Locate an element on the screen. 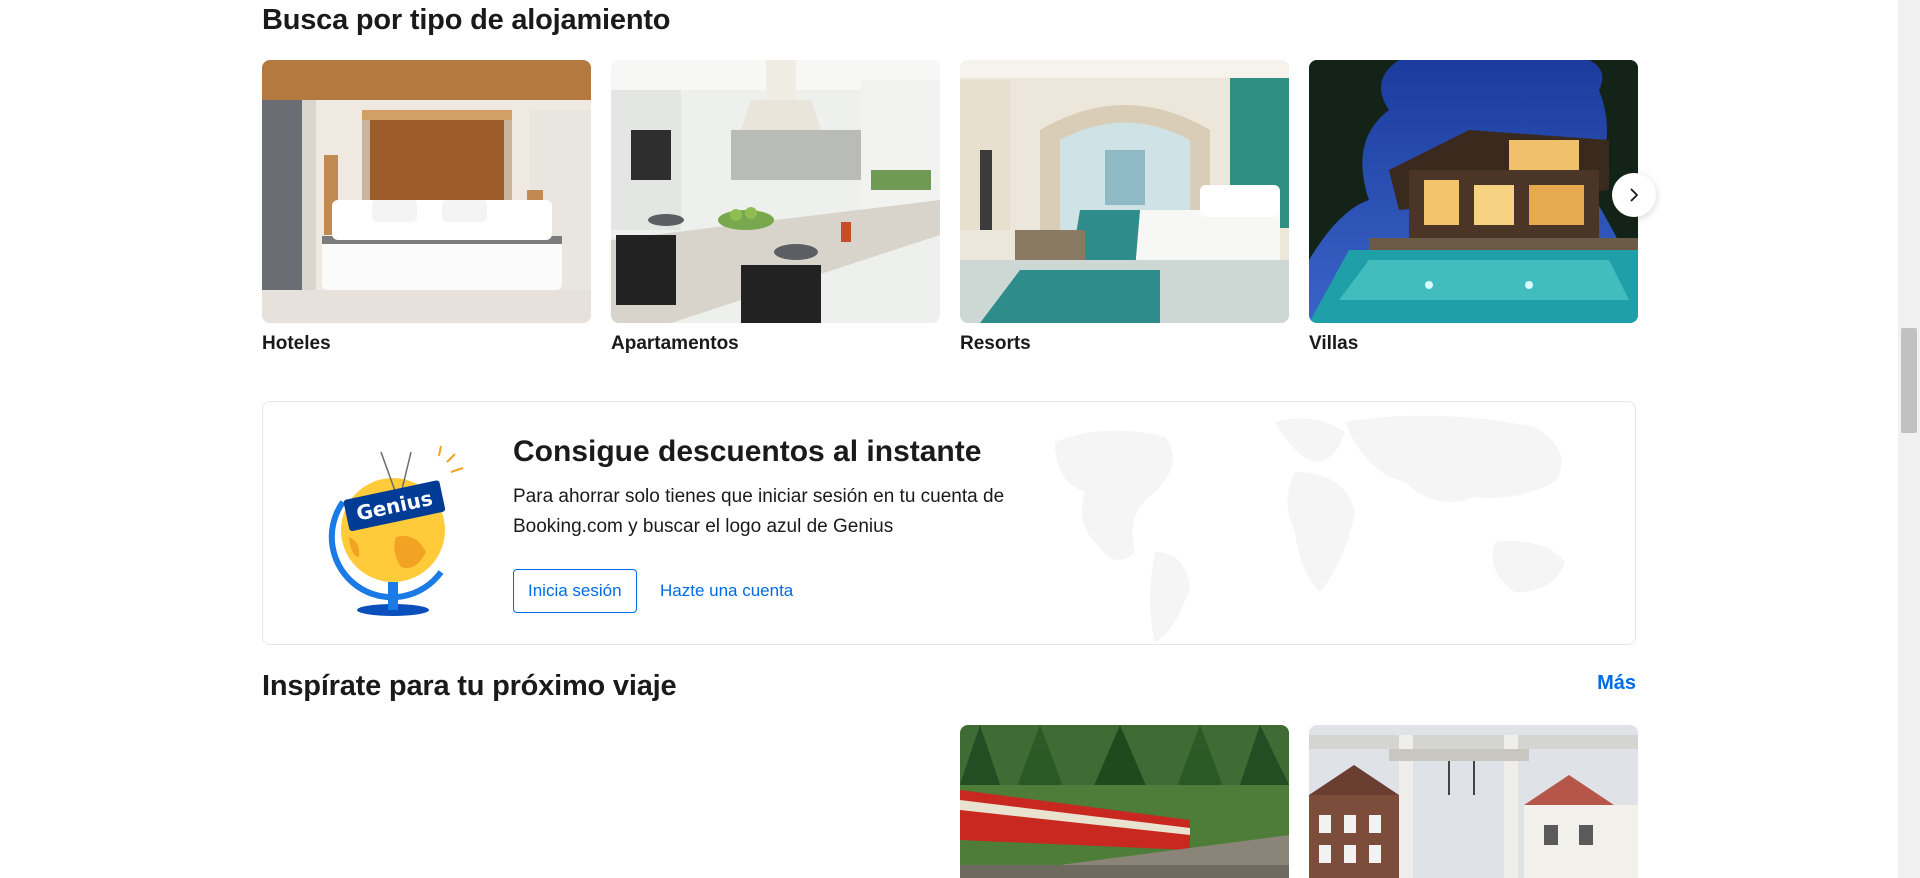 The width and height of the screenshot is (1920, 878). inspiration-title: Inspírate para tu próximo viaje is located at coordinates (469, 686).